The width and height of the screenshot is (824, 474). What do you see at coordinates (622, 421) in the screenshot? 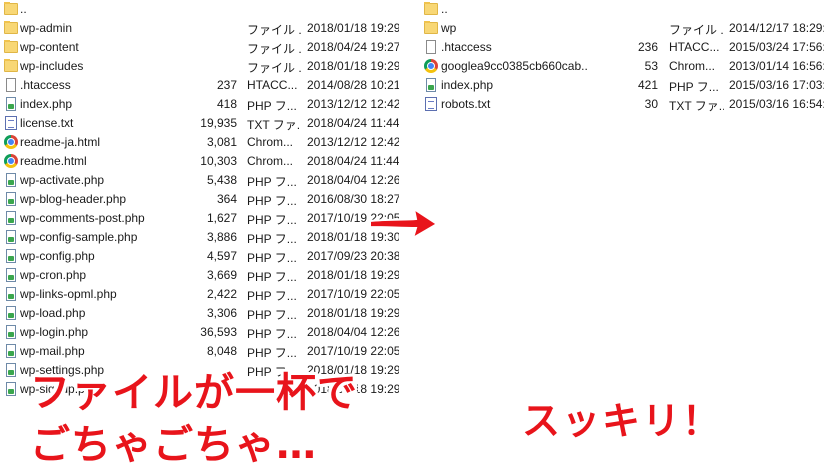
I see `caption-clean: スッキリ！` at bounding box center [622, 421].